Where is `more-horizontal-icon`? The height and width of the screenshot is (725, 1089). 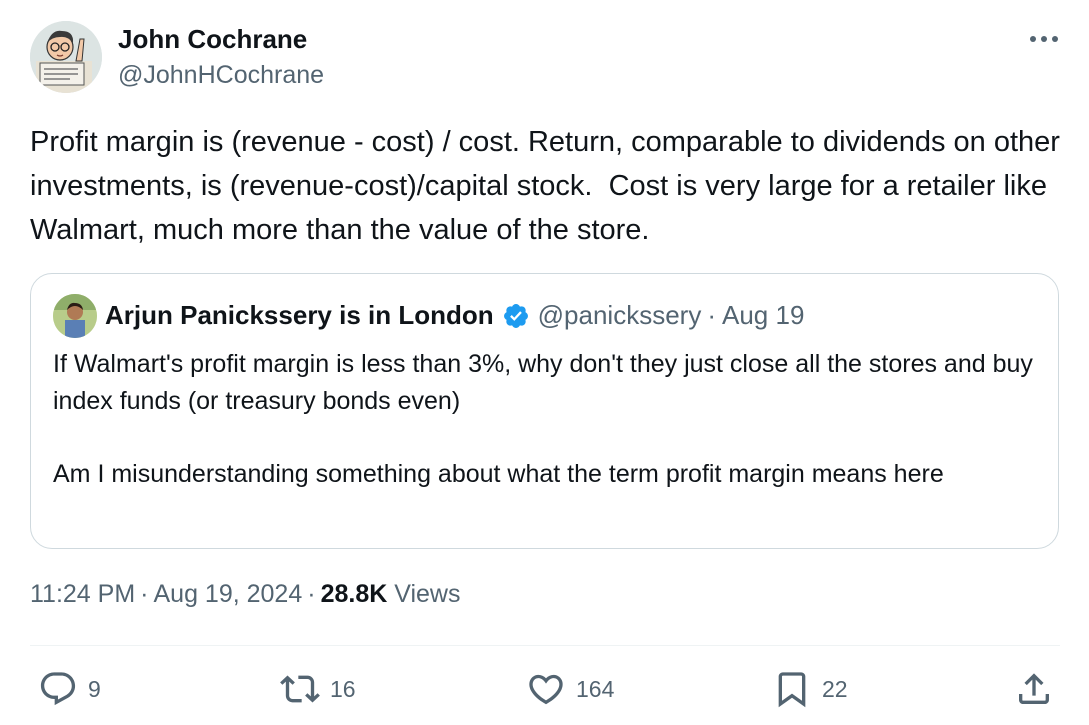 more-horizontal-icon is located at coordinates (1044, 39).